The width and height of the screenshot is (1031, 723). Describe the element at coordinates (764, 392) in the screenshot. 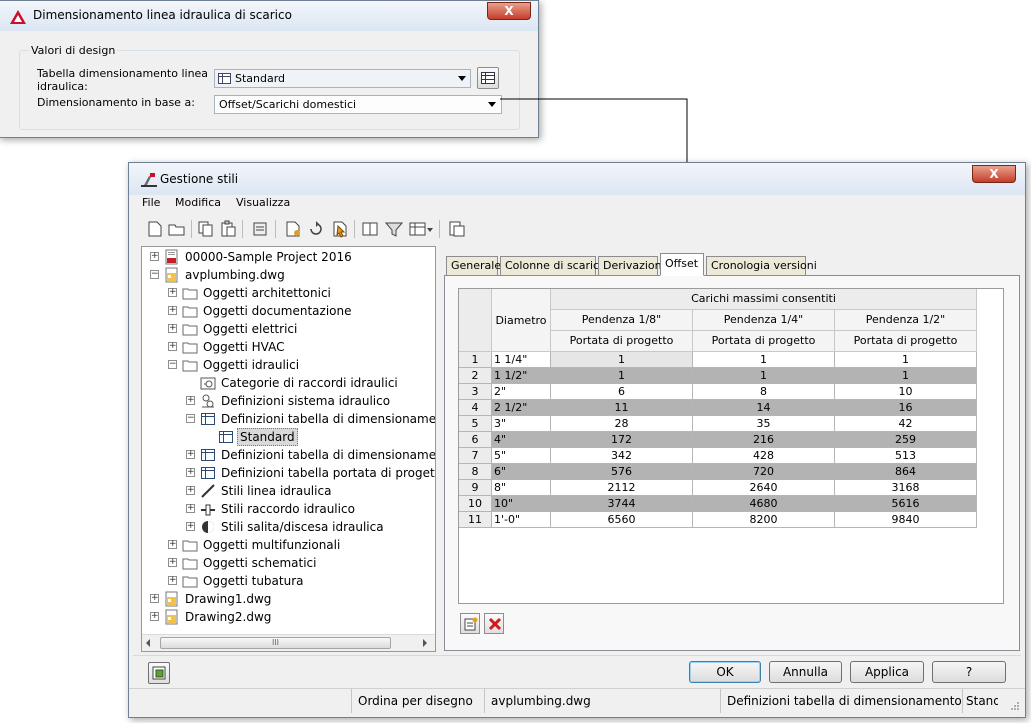

I see `grid-cell-slope-2: 8` at that location.